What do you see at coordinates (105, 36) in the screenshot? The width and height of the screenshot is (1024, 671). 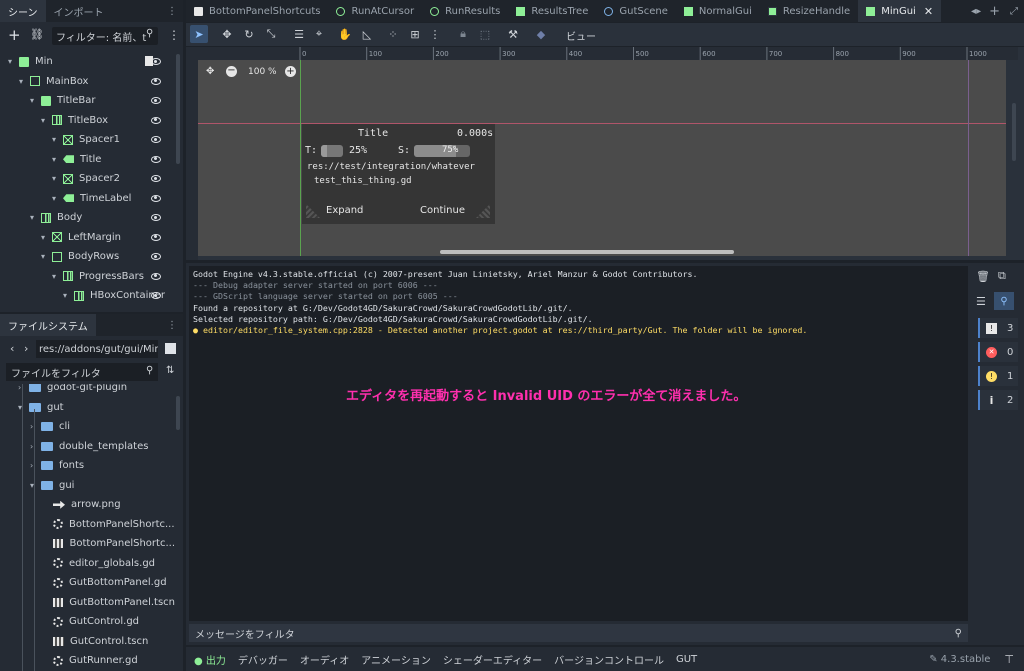 I see `scene-filter-input: フィルター: 名前、t` at bounding box center [105, 36].